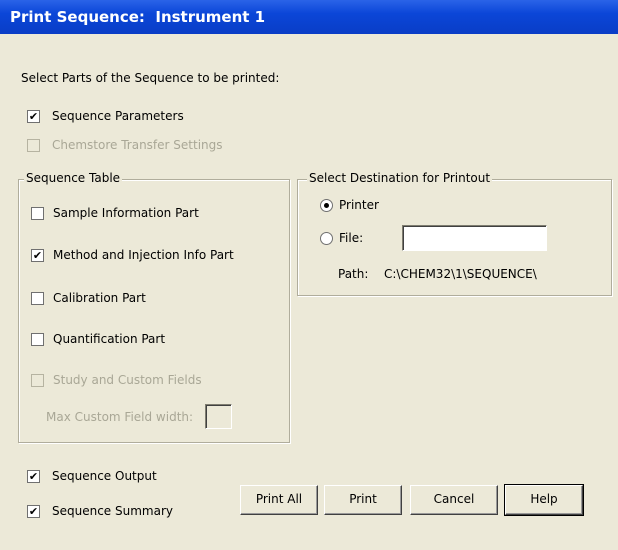  What do you see at coordinates (127, 380) in the screenshot?
I see `study-custom-fields-label: Study and Custom Fields` at bounding box center [127, 380].